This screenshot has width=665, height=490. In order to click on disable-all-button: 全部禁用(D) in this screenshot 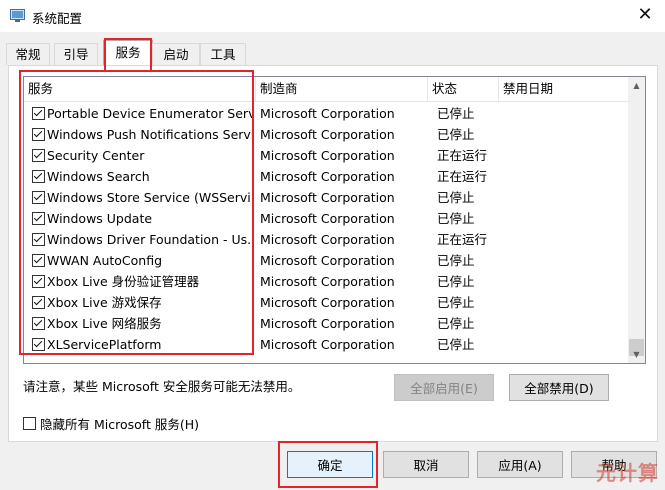, I will do `click(559, 387)`.